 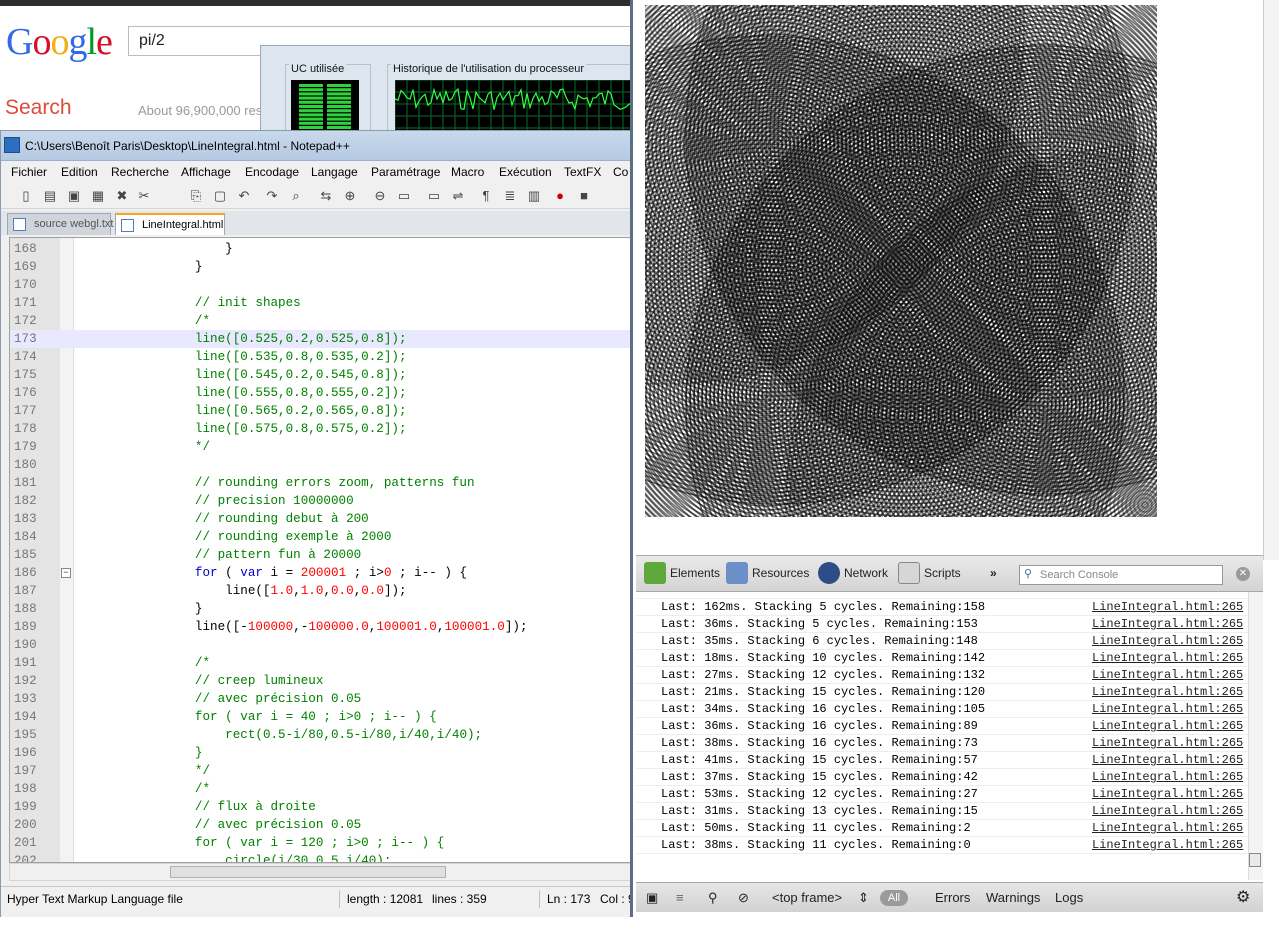 What do you see at coordinates (25, 591) in the screenshot?
I see `line-number: 187` at bounding box center [25, 591].